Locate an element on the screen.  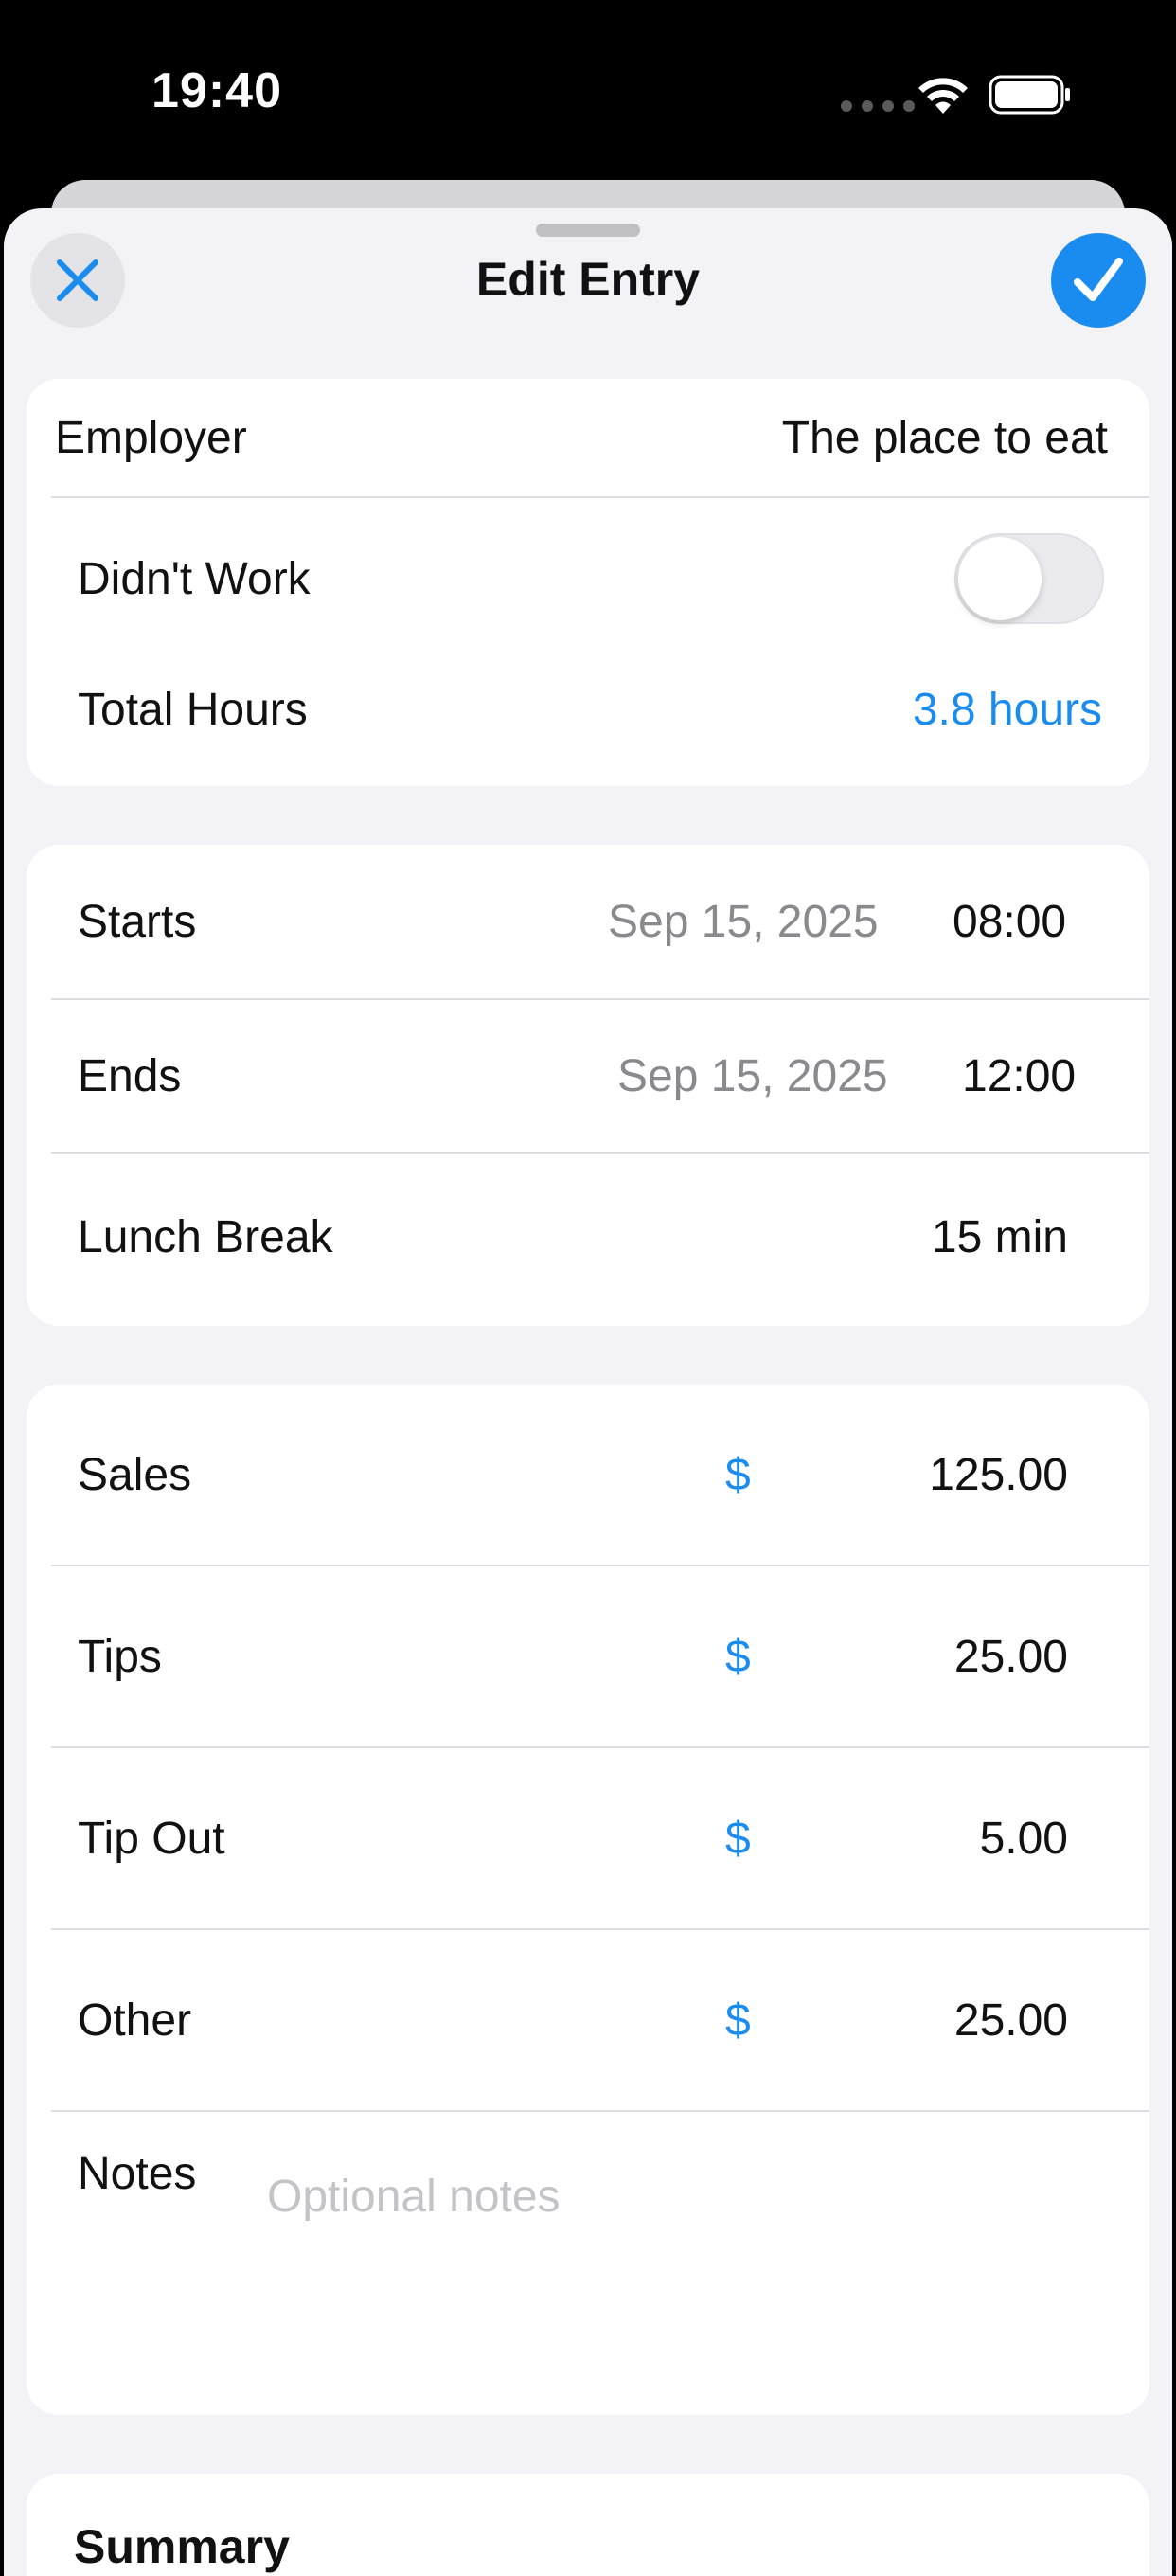
battery-icon is located at coordinates (1029, 95).